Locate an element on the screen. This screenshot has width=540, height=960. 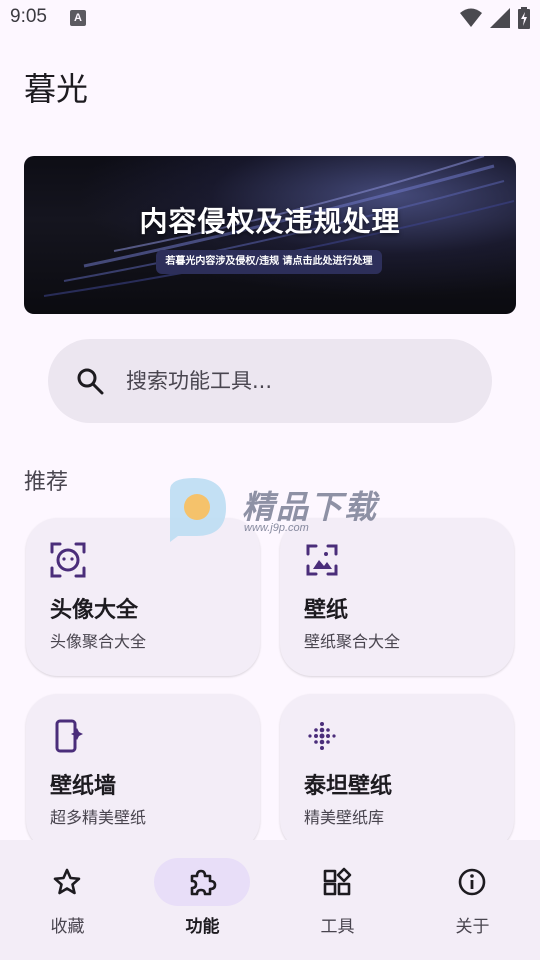
status-icons is located at coordinates (495, 18).